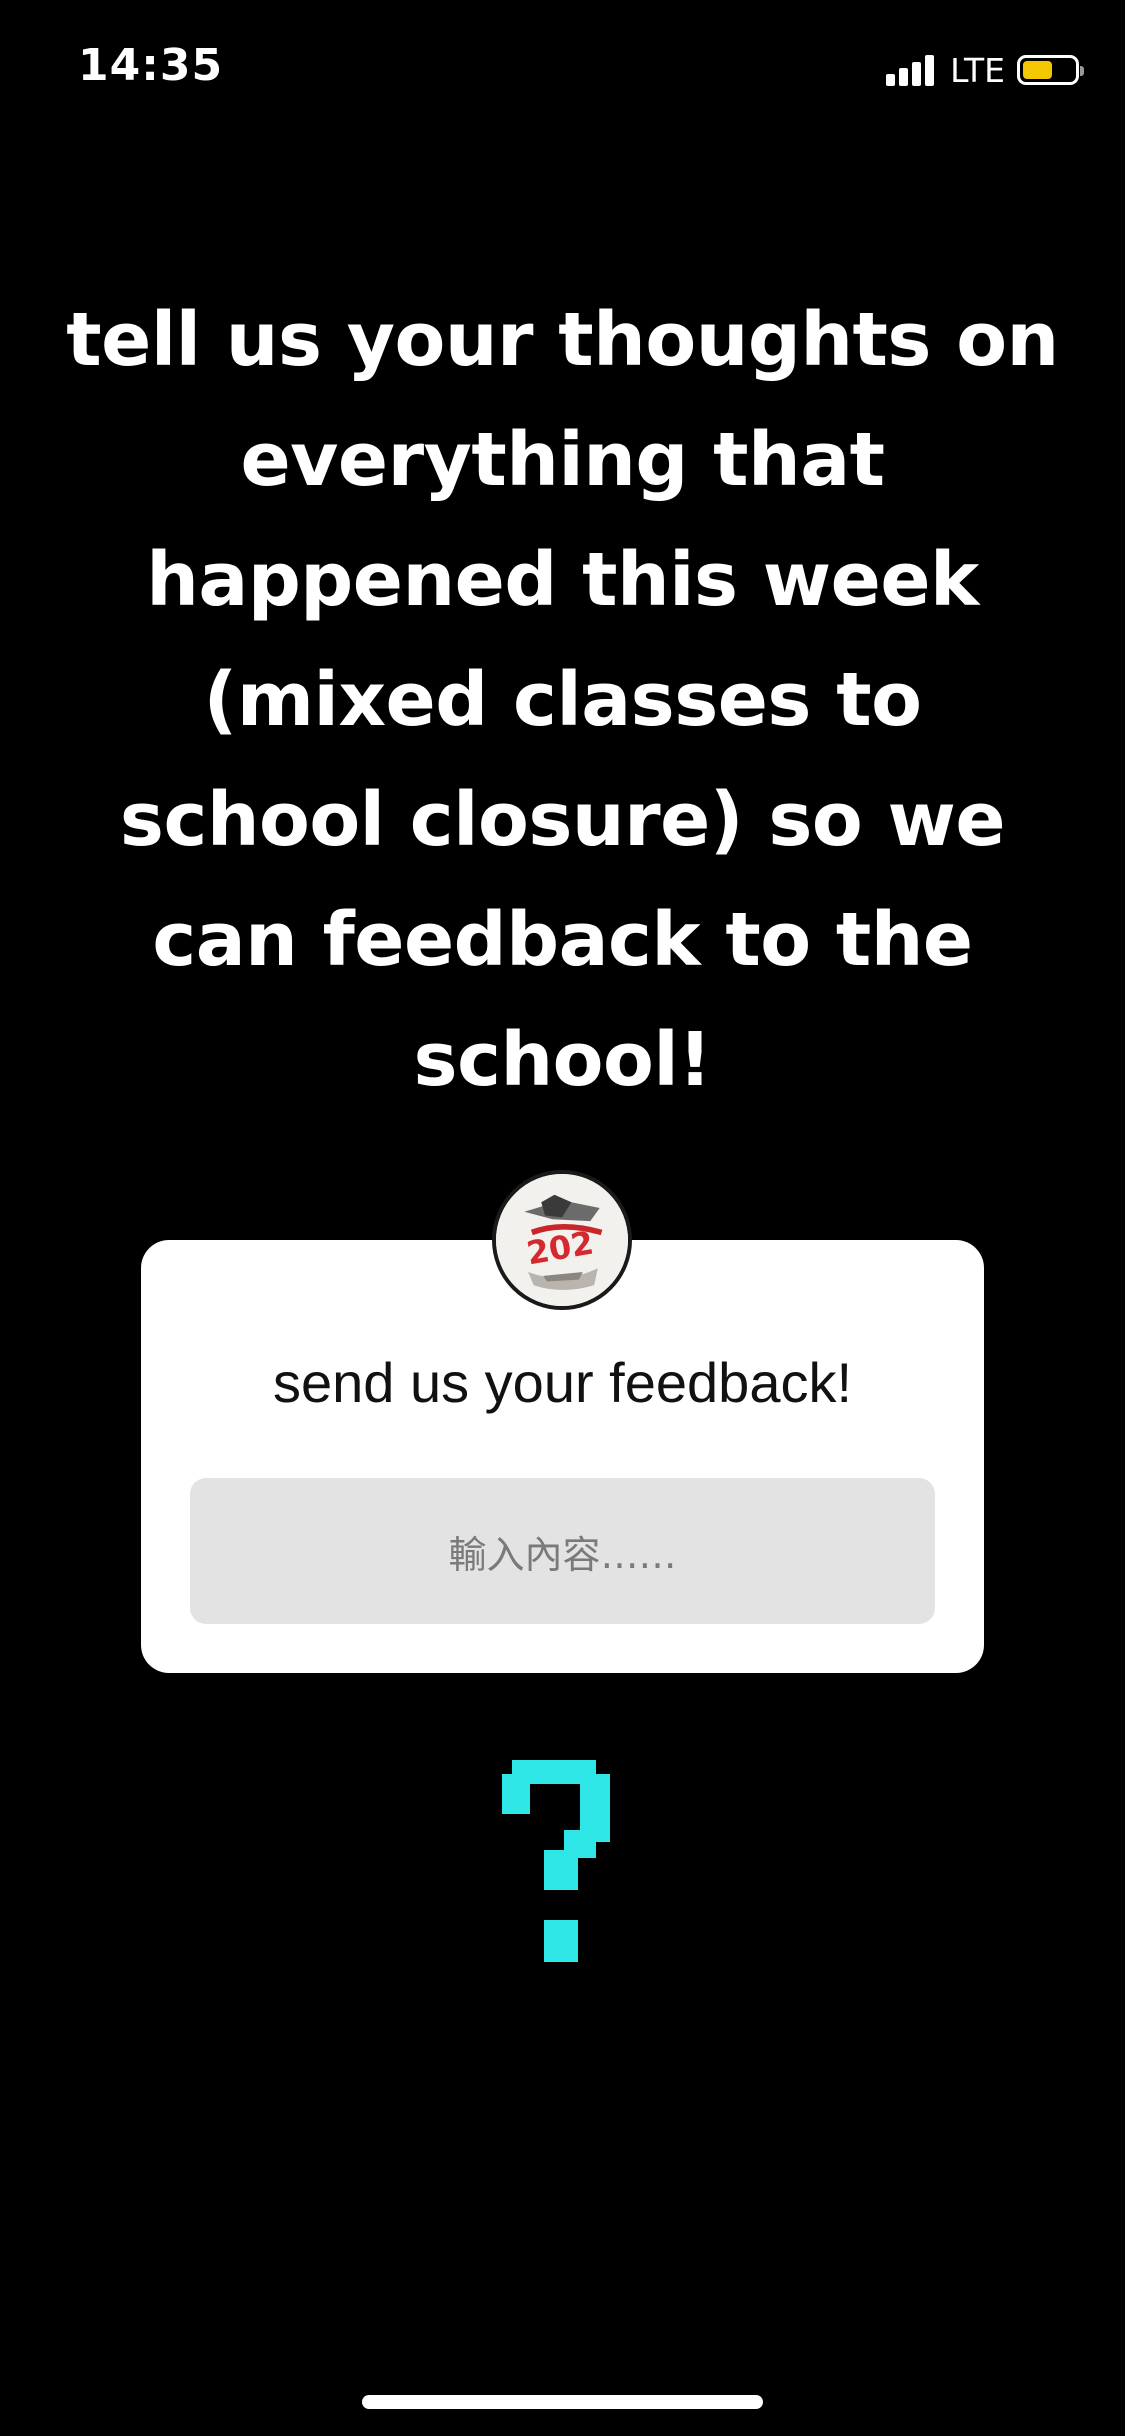  I want to click on battery-level, so click(1037, 70).